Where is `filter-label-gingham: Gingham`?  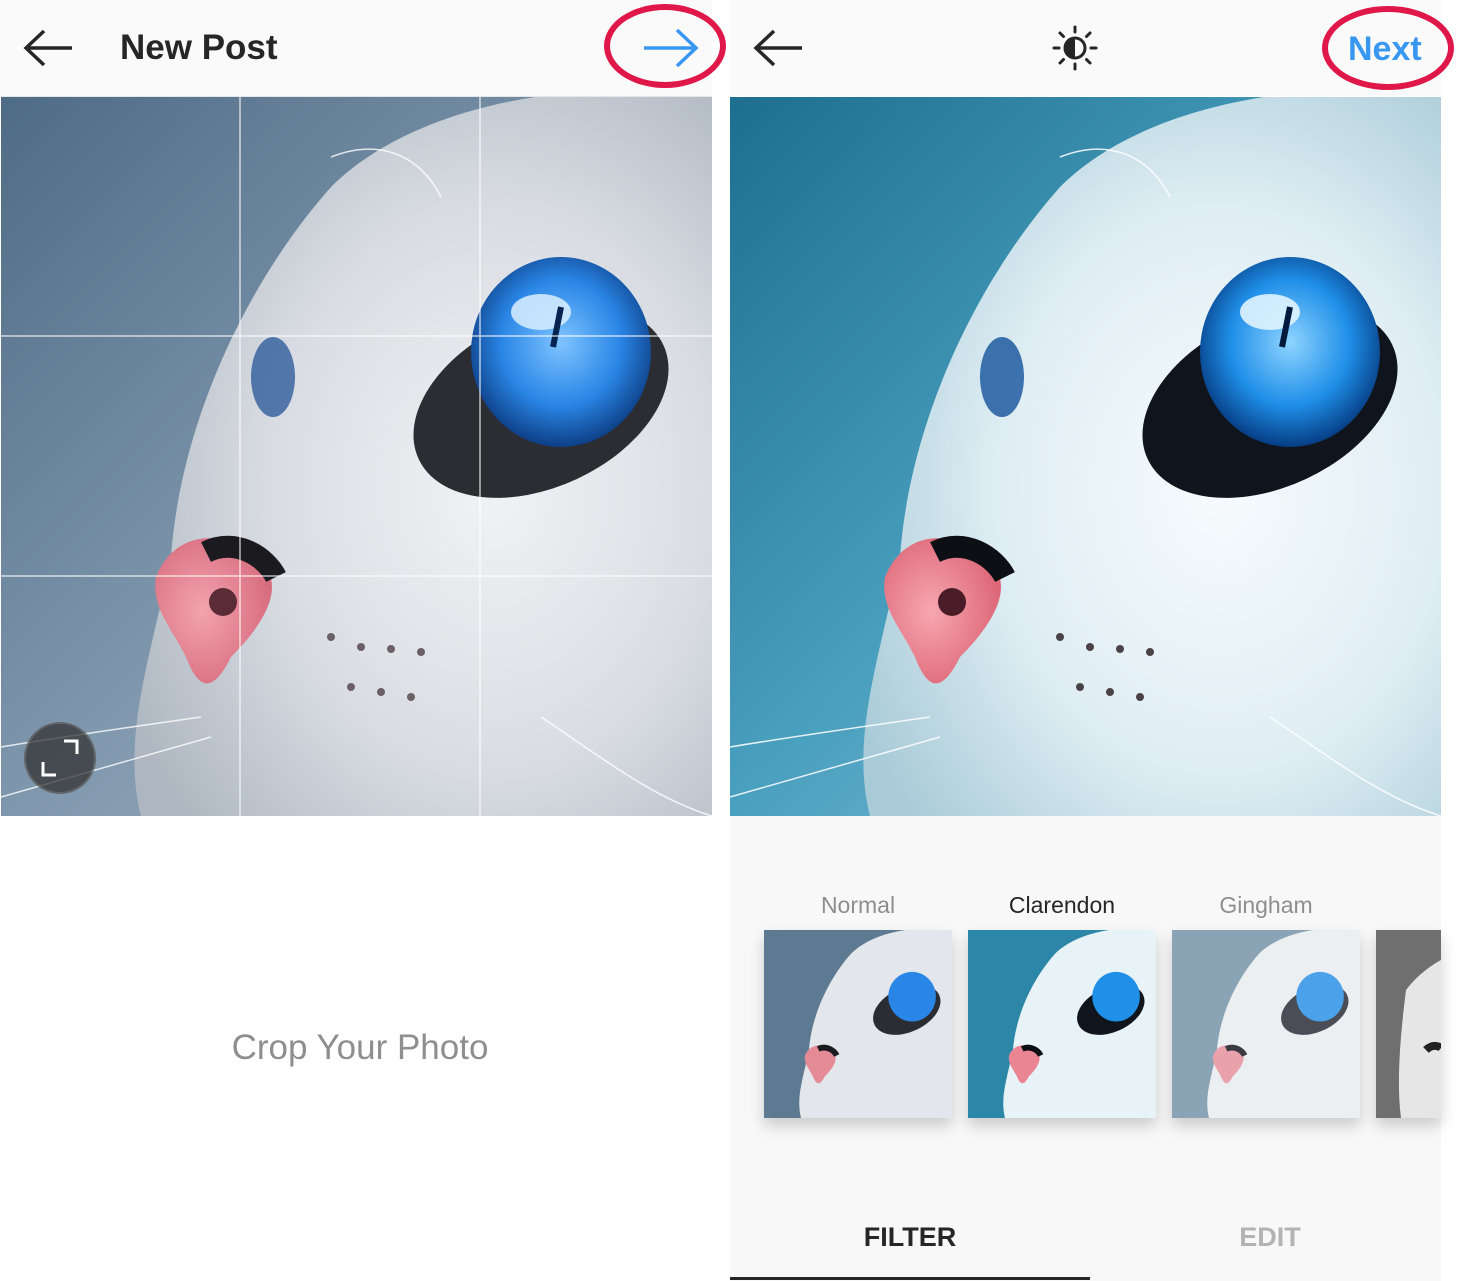
filter-label-gingham: Gingham is located at coordinates (1266, 905).